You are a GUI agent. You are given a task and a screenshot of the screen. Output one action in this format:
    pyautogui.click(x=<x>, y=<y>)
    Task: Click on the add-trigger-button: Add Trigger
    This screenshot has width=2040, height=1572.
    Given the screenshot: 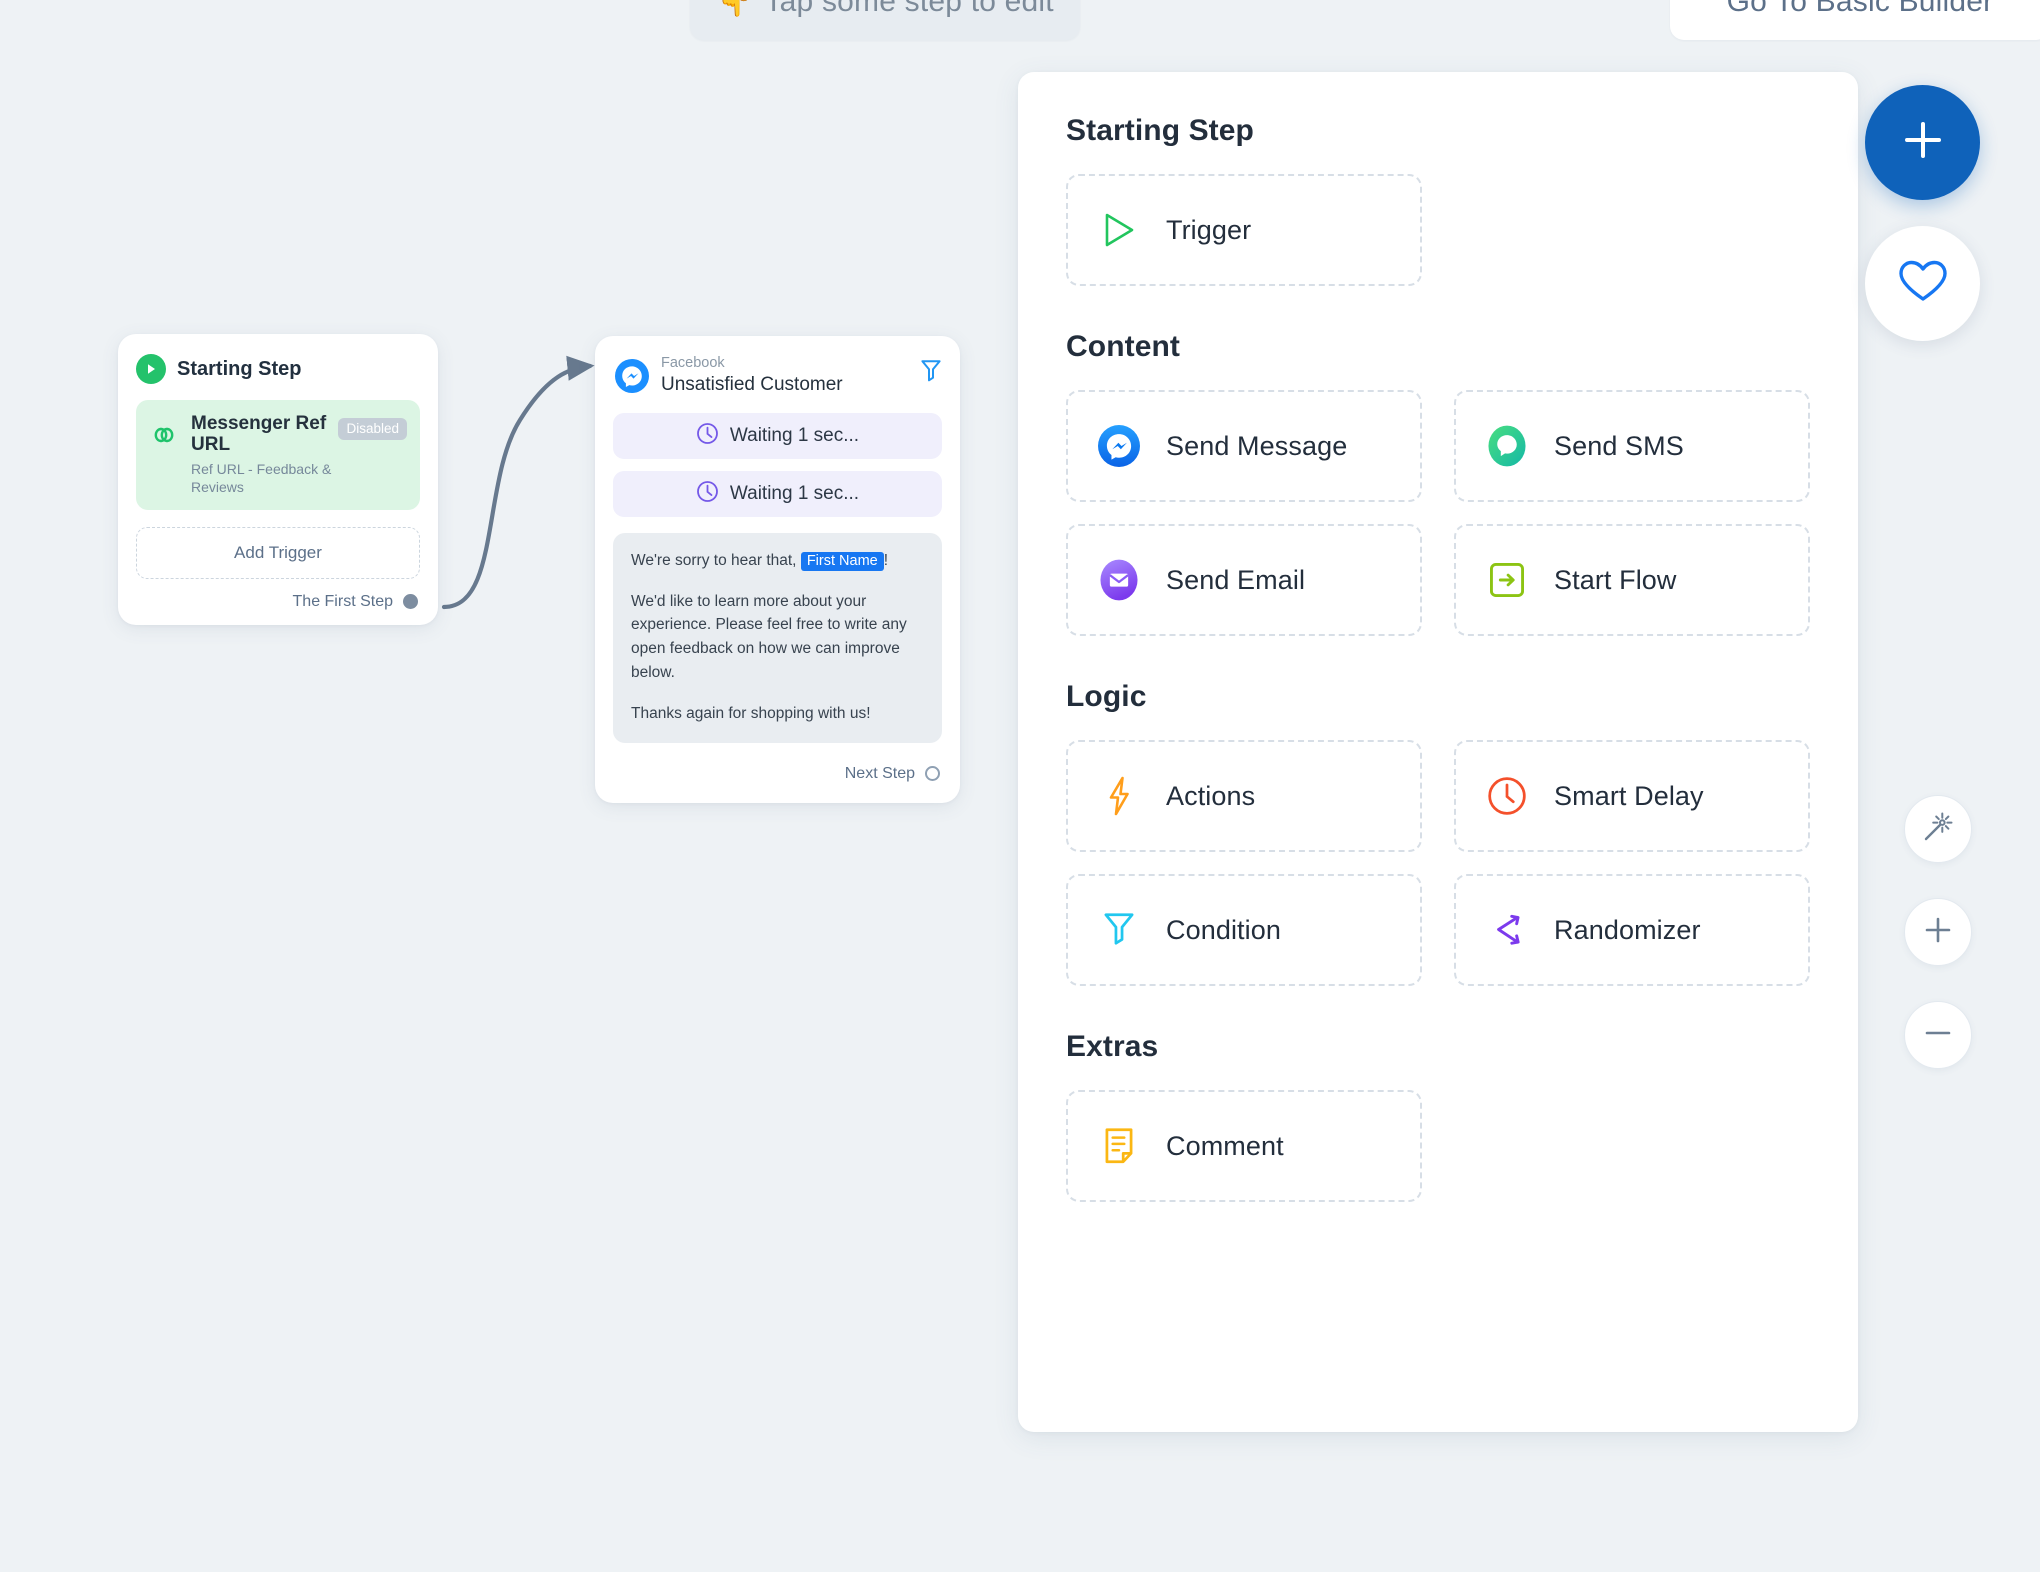 What is the action you would take?
    pyautogui.click(x=278, y=552)
    